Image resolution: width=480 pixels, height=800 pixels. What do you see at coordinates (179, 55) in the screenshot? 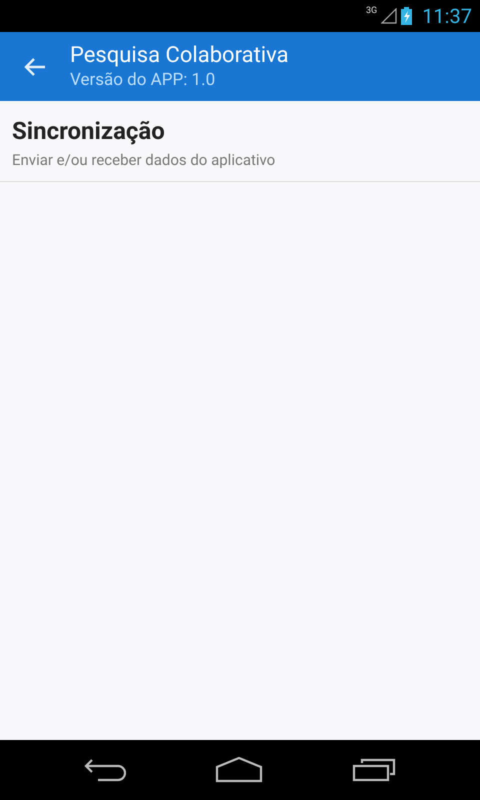
I see `app-title: Pesquisa Colaborativa` at bounding box center [179, 55].